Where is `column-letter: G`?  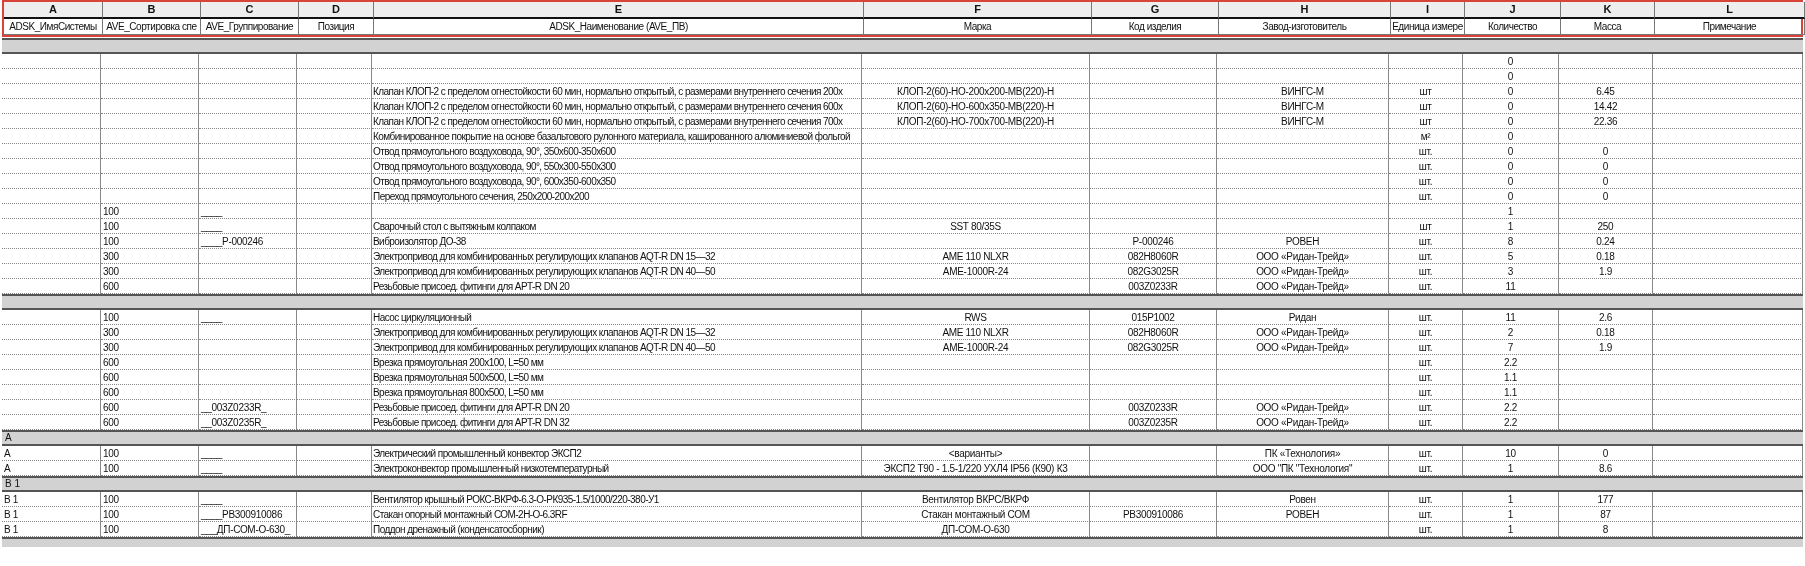 column-letter: G is located at coordinates (1155, 10).